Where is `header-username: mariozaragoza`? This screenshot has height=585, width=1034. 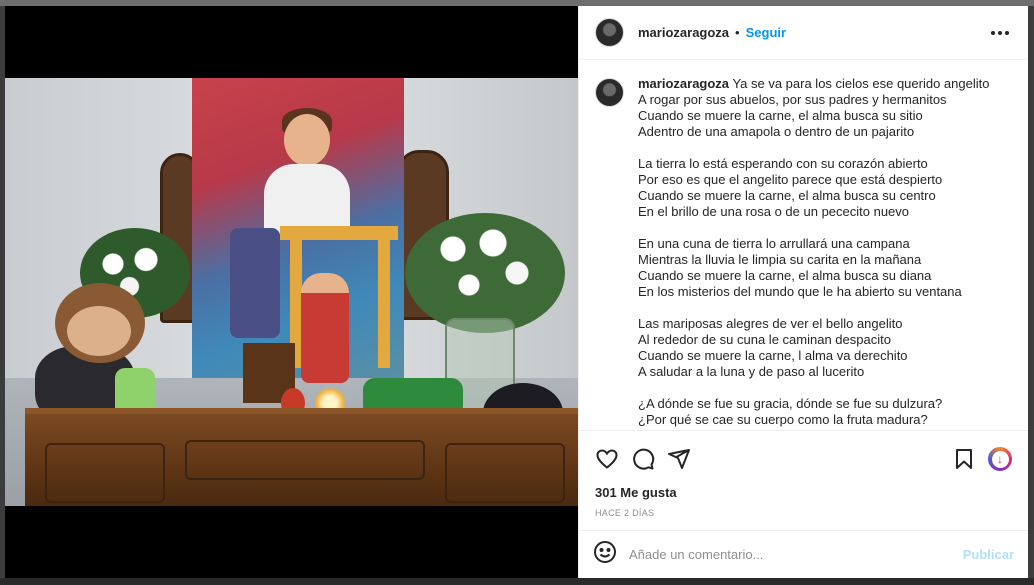
header-username: mariozaragoza is located at coordinates (683, 32).